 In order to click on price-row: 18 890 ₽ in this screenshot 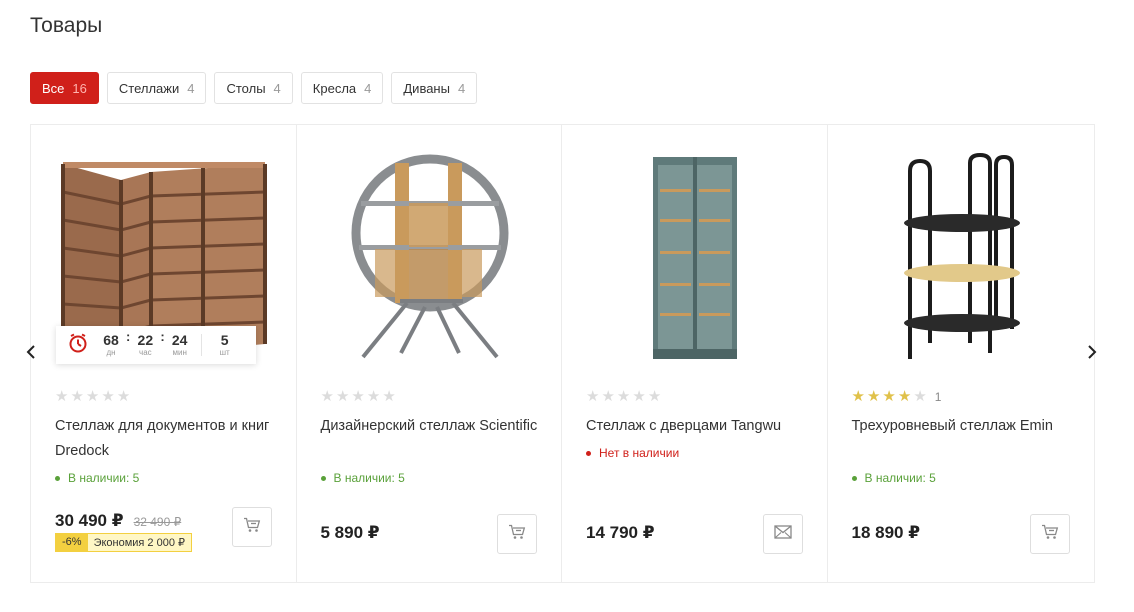, I will do `click(886, 533)`.